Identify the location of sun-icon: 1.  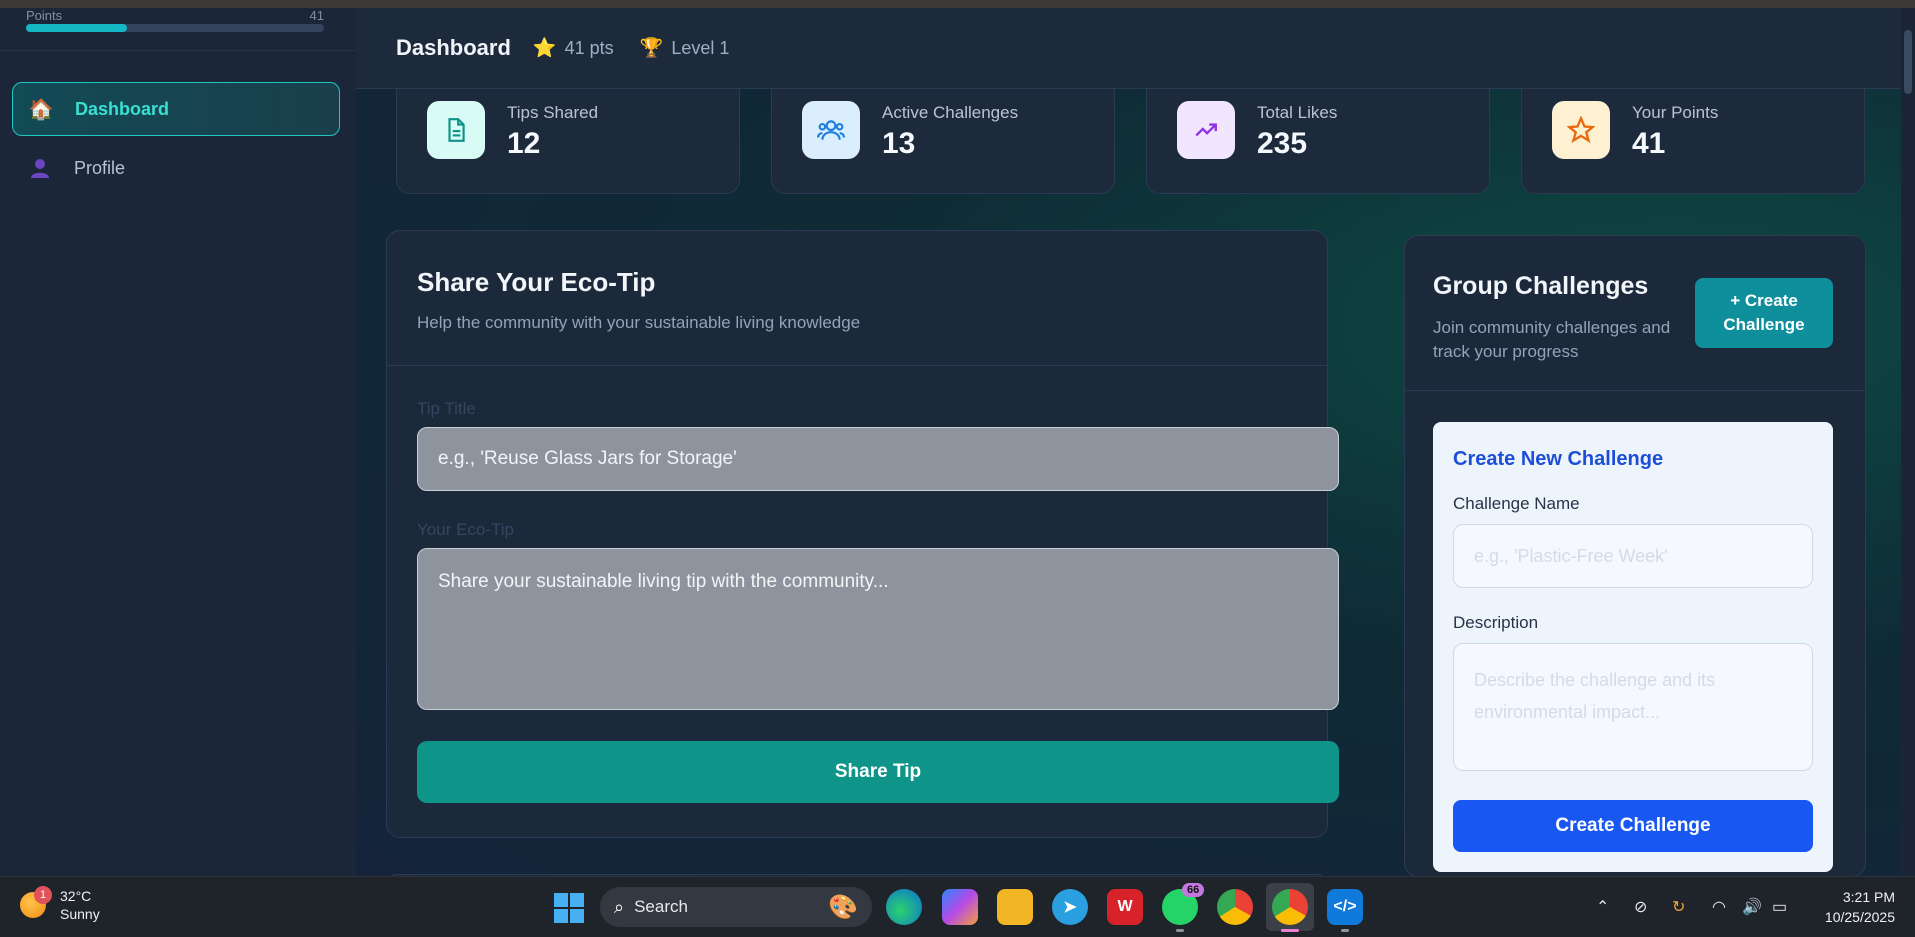
(36, 902).